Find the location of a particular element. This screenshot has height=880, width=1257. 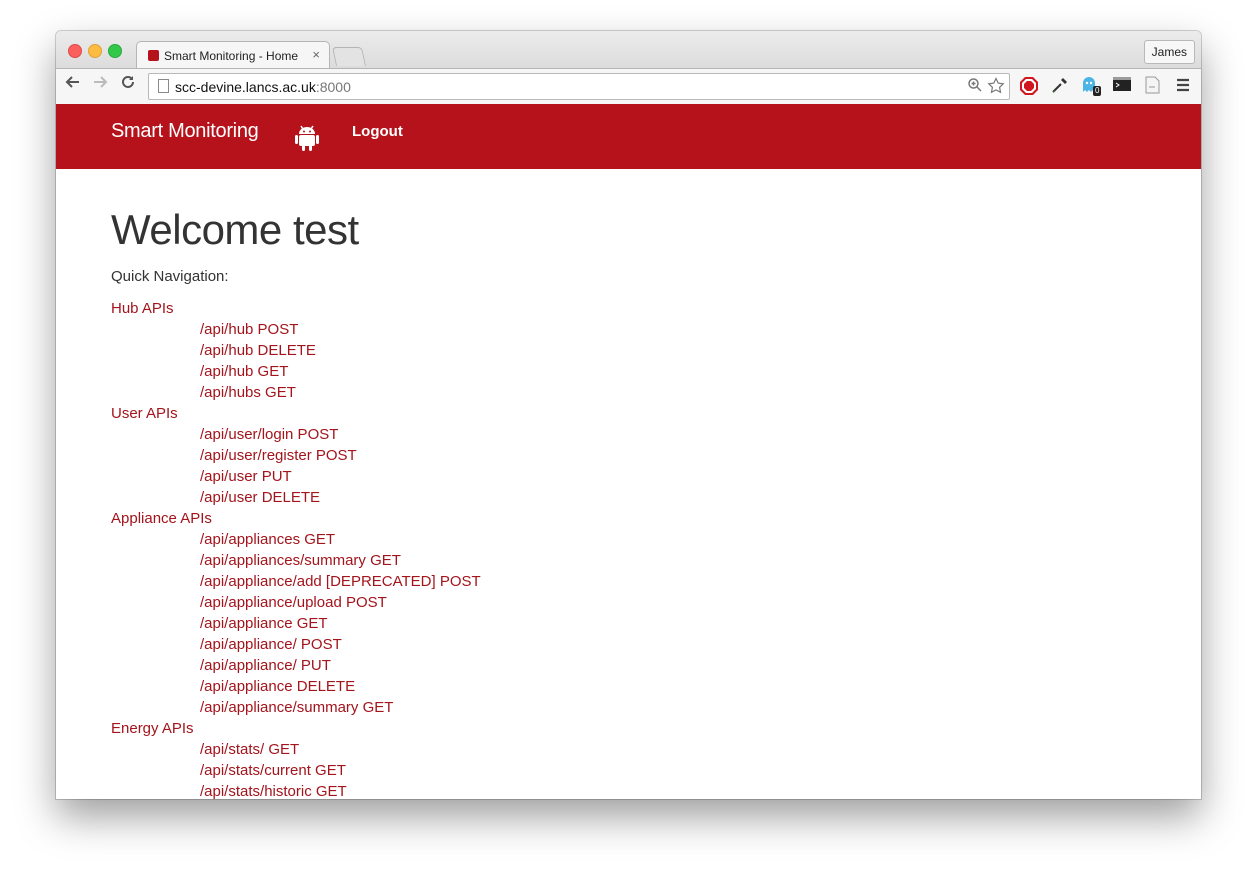

api-endpoint-link: /api/appliance/upload POST is located at coordinates (636, 602).